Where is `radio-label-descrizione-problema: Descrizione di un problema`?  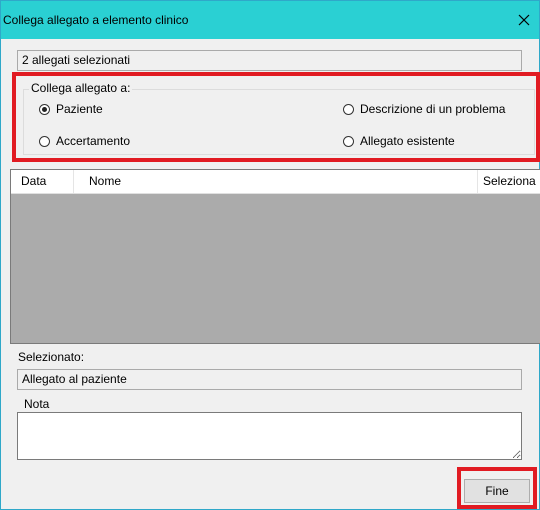 radio-label-descrizione-problema: Descrizione di un problema is located at coordinates (433, 109).